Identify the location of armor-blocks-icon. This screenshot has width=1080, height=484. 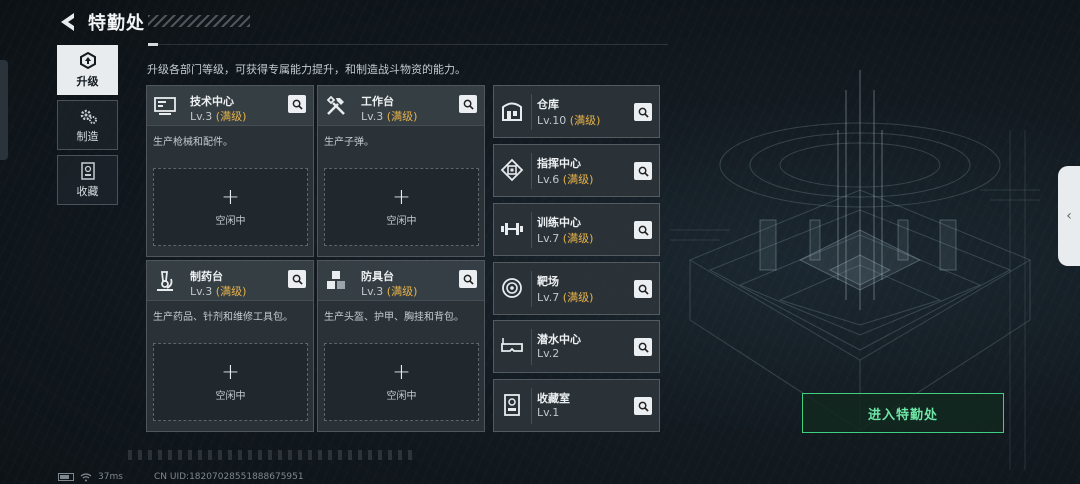
(336, 280).